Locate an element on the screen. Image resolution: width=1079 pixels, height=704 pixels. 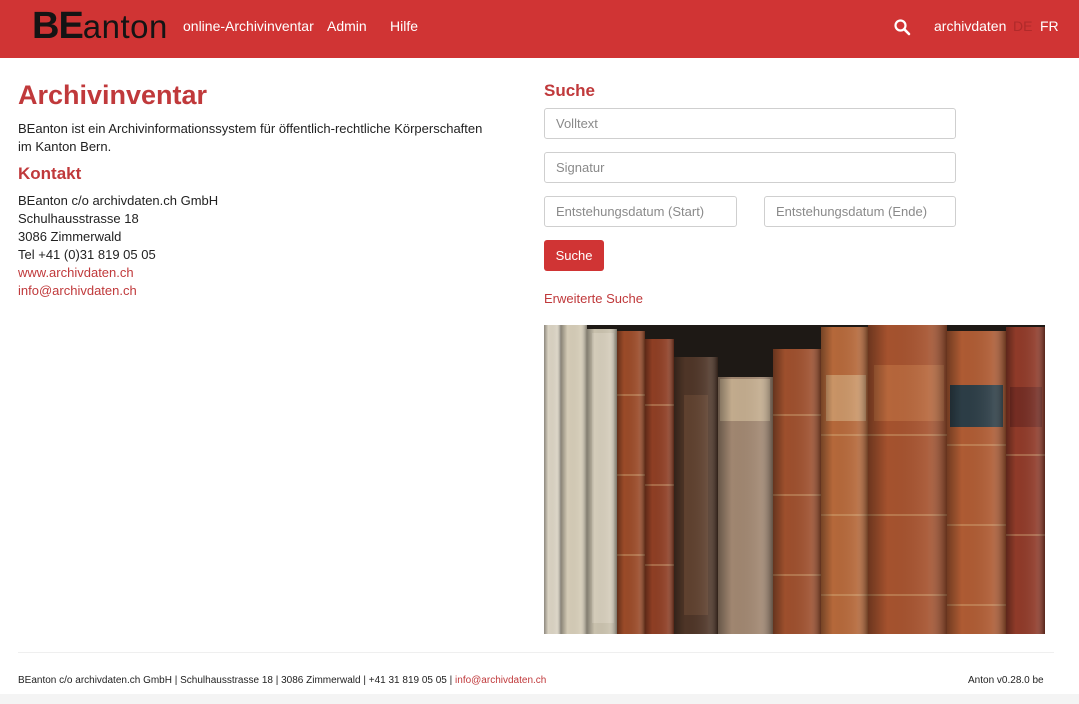
search-icon is located at coordinates (902, 27).